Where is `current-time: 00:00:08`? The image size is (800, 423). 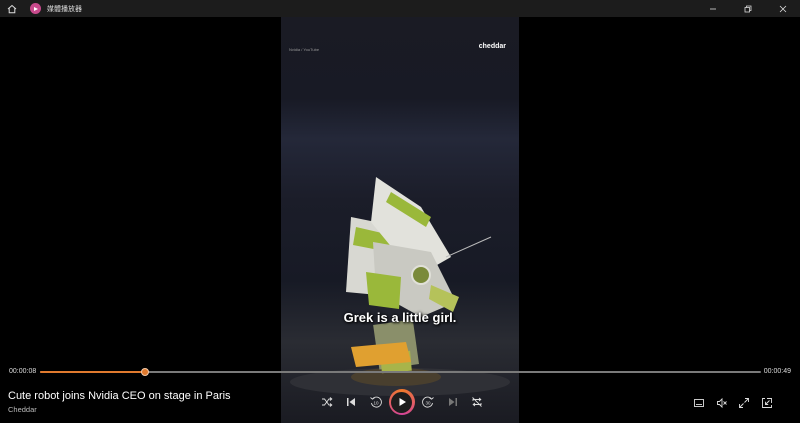
current-time: 00:00:08 is located at coordinates (23, 371).